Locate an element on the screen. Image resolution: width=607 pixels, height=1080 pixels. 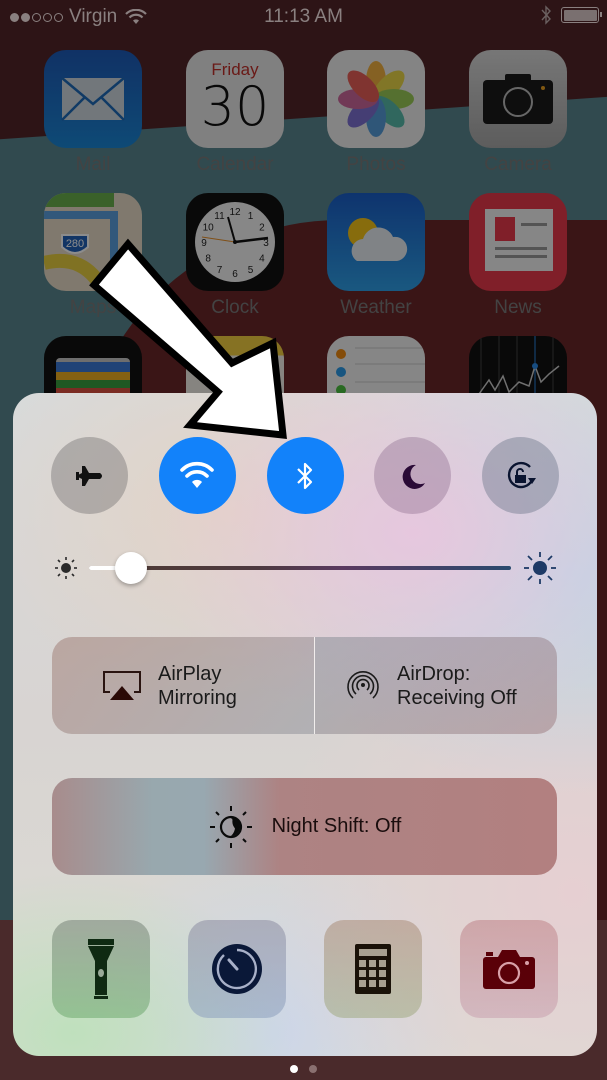
app-clock: 12 1 2 3 4 5 6 7 8 9 10 11 Clock is located at coordinates (235, 256).